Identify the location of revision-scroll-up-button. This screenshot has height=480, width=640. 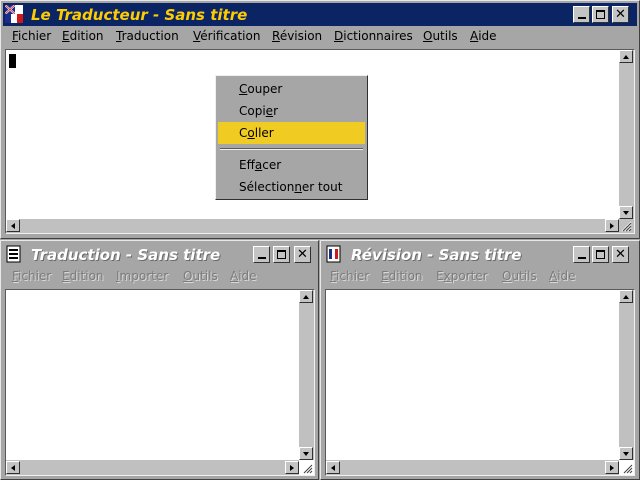
(626, 296).